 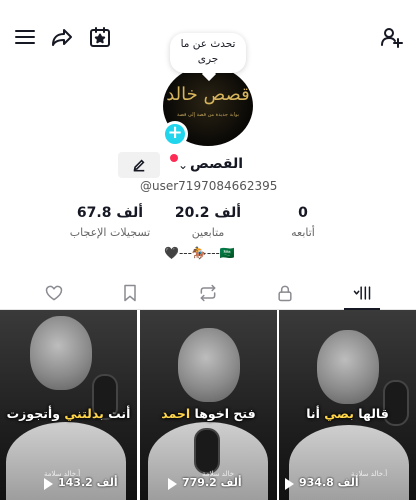 What do you see at coordinates (303, 213) in the screenshot?
I see `following-count: 0` at bounding box center [303, 213].